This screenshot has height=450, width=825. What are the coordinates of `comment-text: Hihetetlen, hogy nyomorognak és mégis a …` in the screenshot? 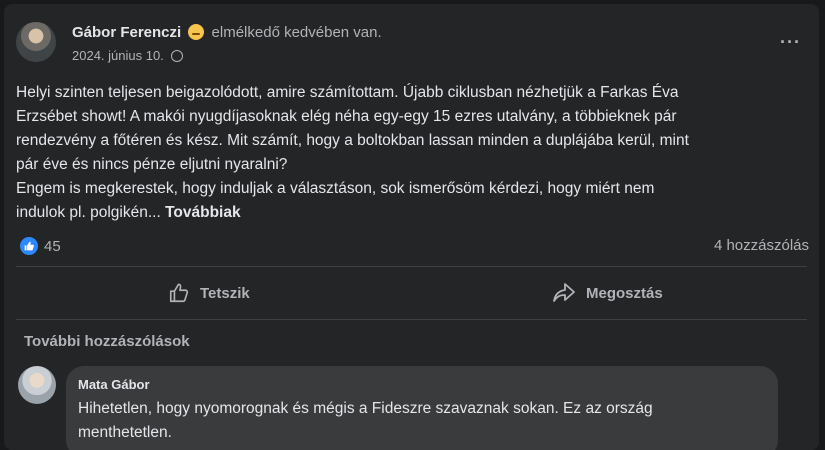 It's located at (423, 421).